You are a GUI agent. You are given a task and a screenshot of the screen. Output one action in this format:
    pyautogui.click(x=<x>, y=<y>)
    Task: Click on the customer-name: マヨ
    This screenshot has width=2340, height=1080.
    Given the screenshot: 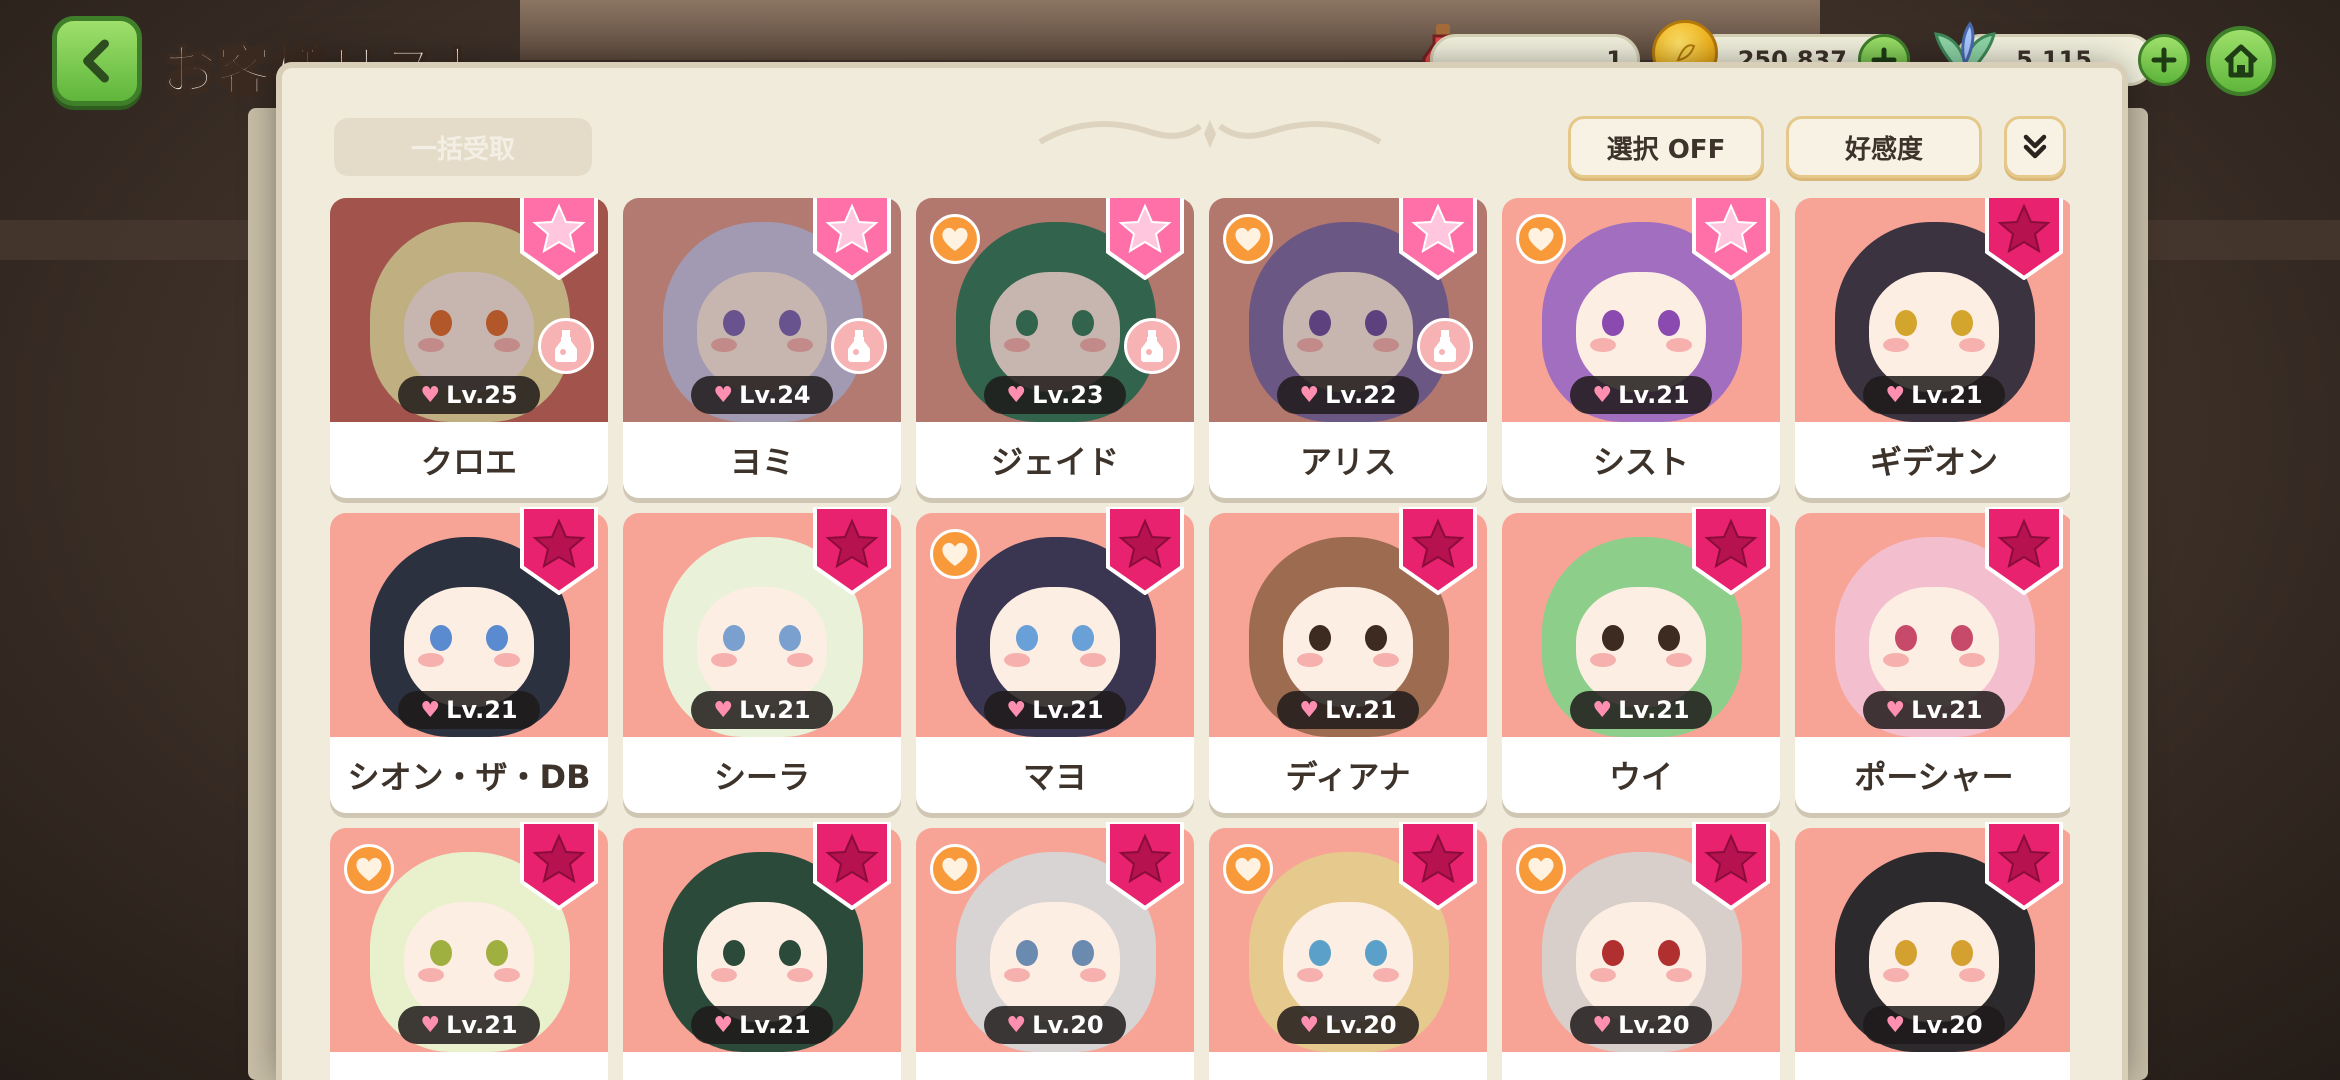 What is the action you would take?
    pyautogui.click(x=1054, y=777)
    